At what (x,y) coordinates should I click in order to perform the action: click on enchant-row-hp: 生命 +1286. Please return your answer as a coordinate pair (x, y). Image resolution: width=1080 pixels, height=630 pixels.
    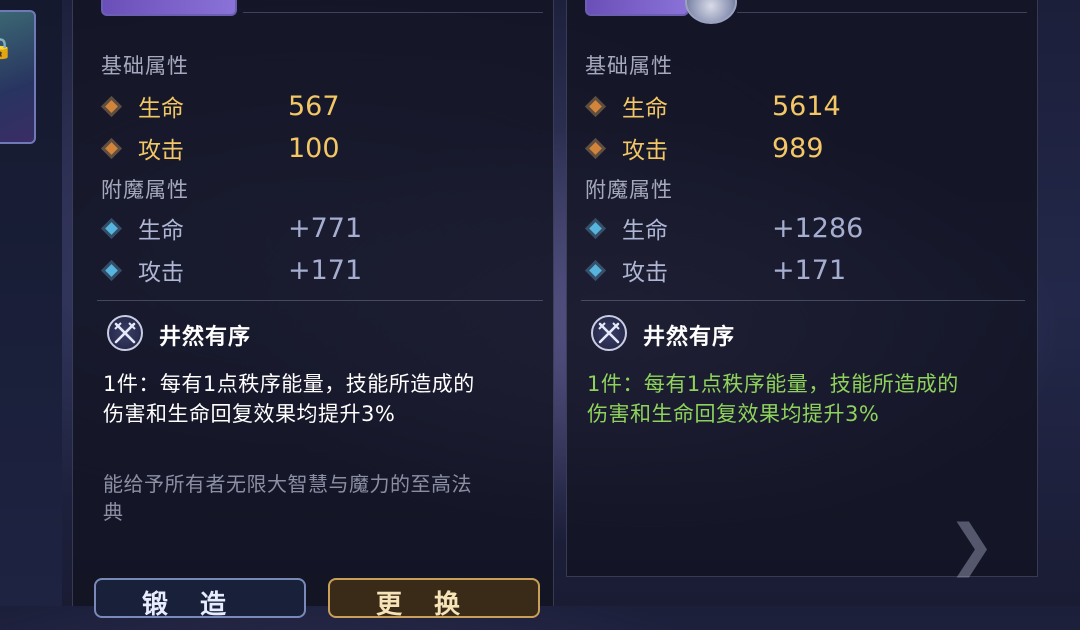
    Looking at the image, I should click on (724, 228).